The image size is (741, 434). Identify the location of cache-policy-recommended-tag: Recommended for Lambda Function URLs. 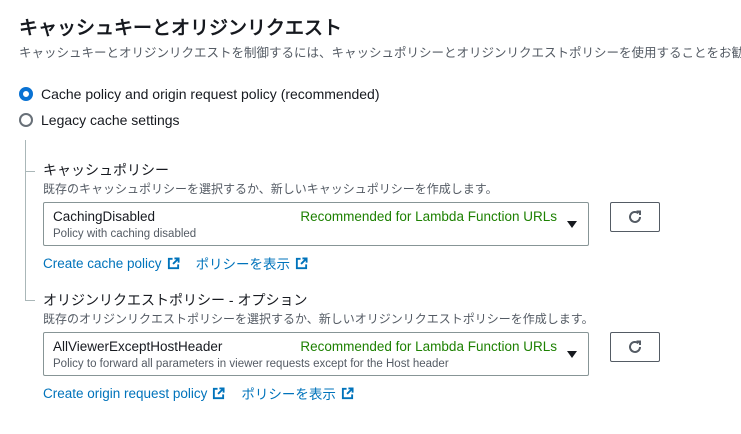
(428, 216).